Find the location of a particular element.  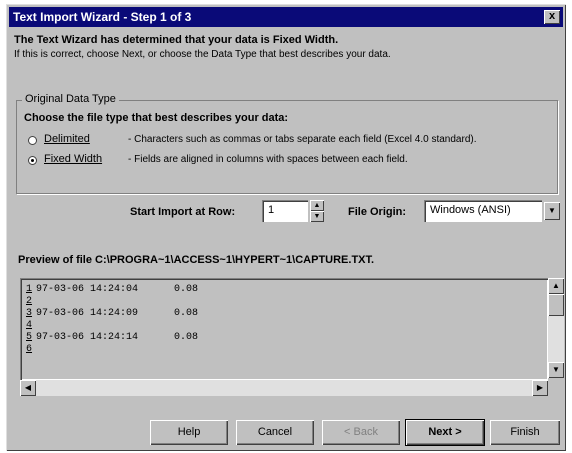

row-text: 97-03-06 14:24:14 0.08 is located at coordinates (117, 337).